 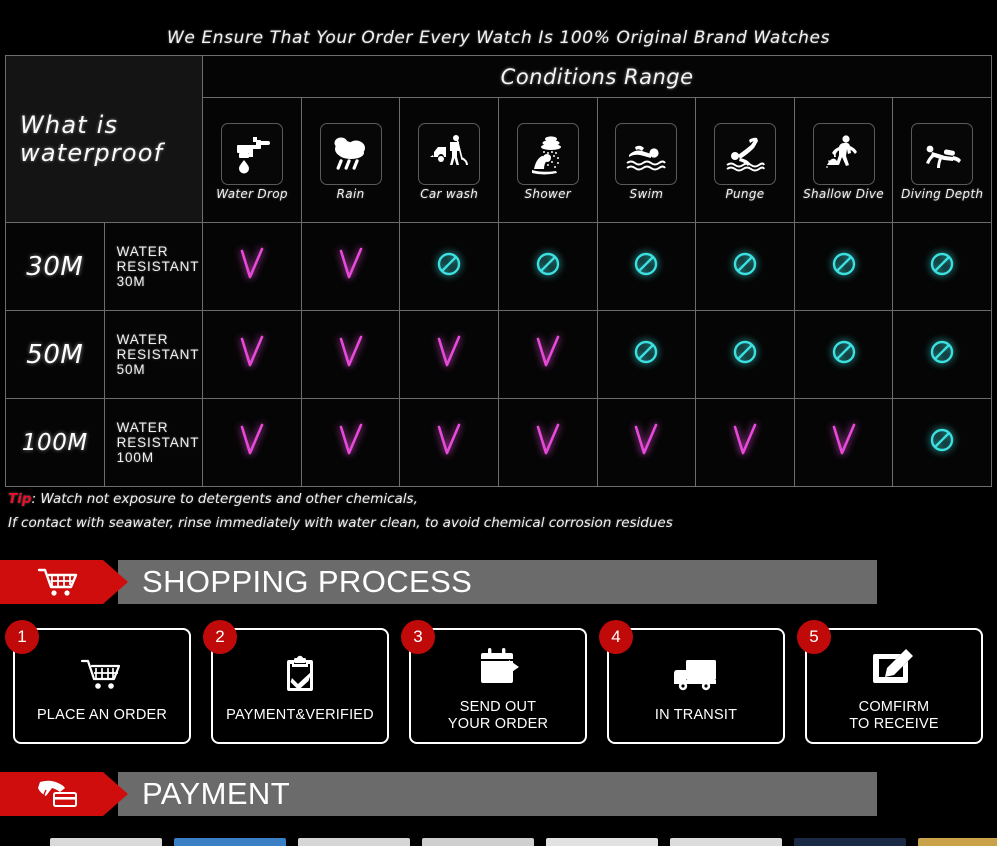 What do you see at coordinates (300, 715) in the screenshot?
I see `step-caption-line-1: PAYMENT&VERIFIED` at bounding box center [300, 715].